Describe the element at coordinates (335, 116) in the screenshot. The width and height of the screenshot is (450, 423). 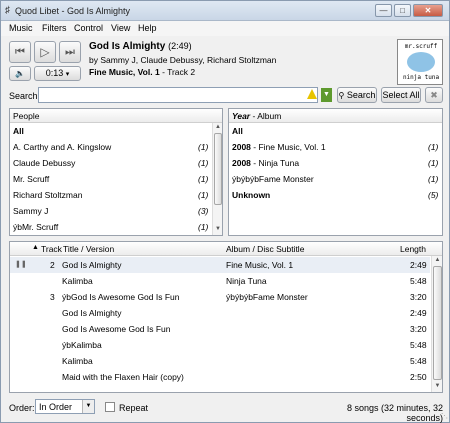
I see `album-header: Year - Album` at that location.